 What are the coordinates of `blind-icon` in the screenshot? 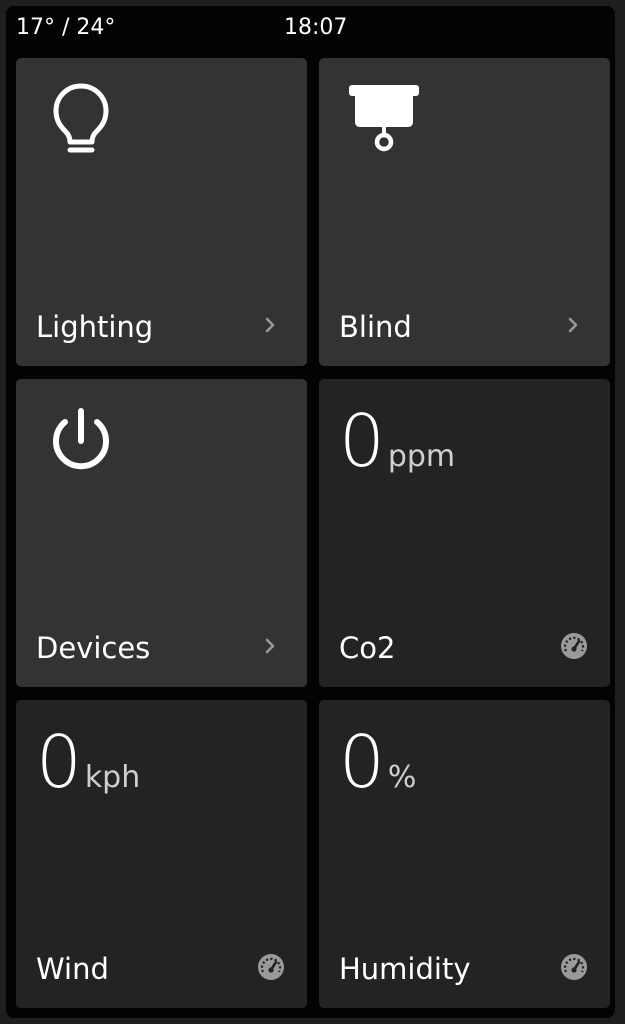 It's located at (384, 118).